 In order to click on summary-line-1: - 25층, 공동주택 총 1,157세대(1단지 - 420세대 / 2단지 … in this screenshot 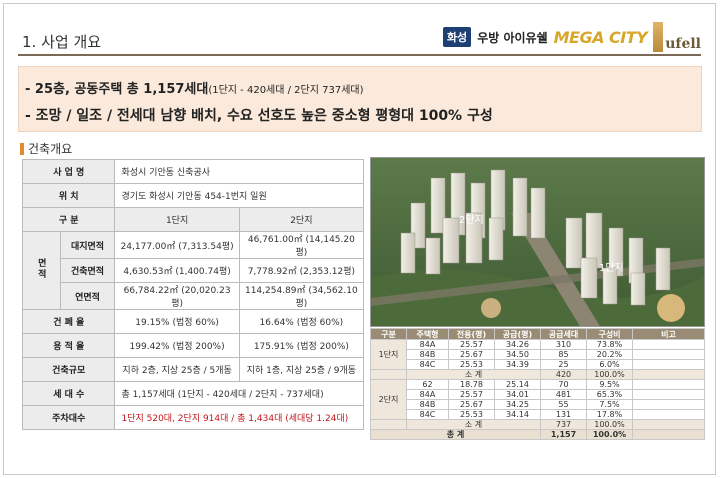, I will do `click(194, 89)`.